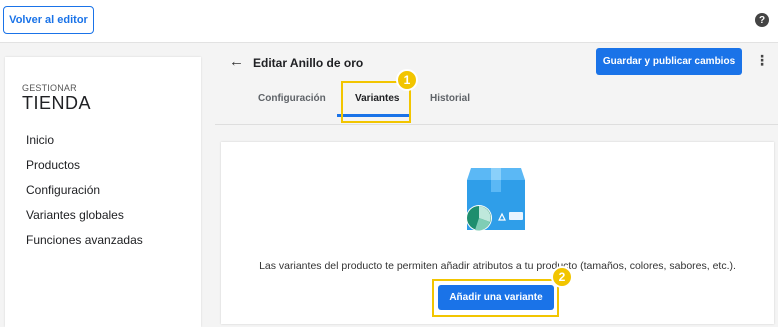 The width and height of the screenshot is (778, 327). I want to click on sidebar-item-variantes-globales: Variantes globales, so click(75, 215).